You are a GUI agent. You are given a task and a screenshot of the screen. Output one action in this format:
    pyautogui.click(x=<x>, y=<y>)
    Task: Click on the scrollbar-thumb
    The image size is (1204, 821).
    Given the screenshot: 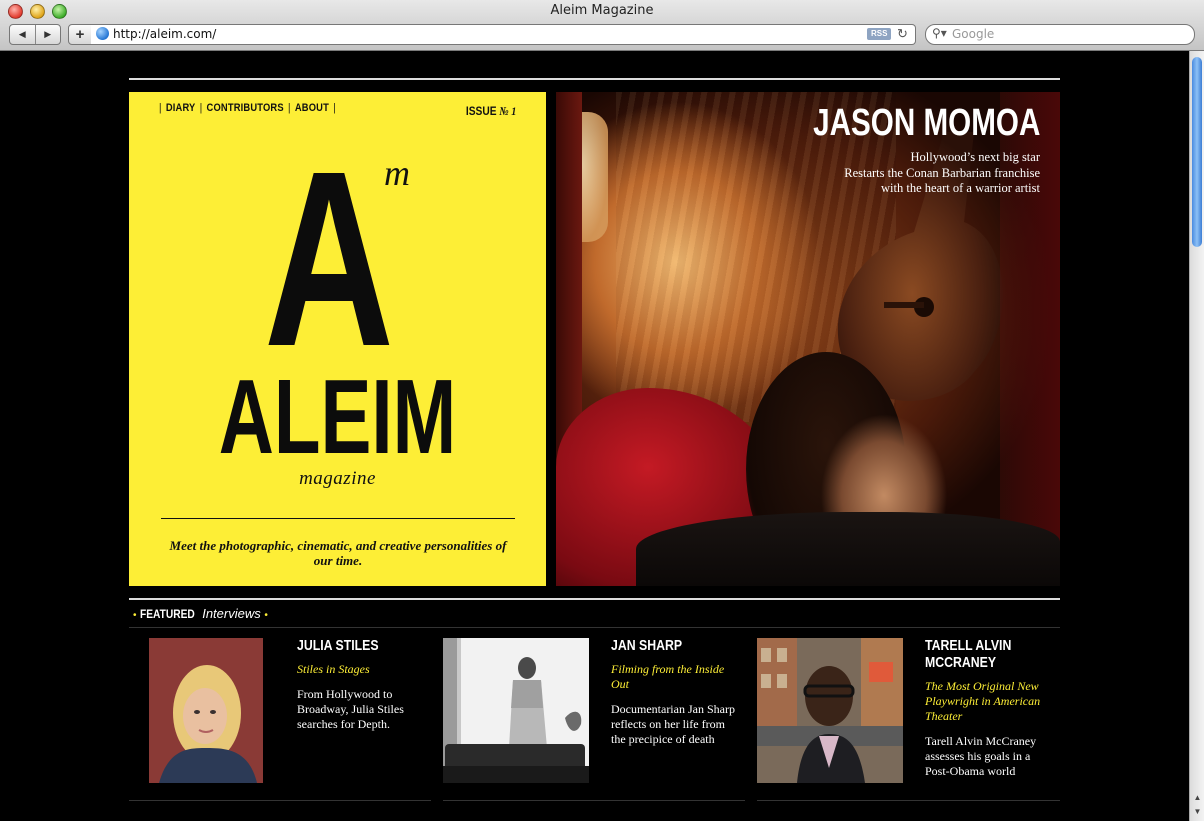 What is the action you would take?
    pyautogui.click(x=1197, y=152)
    